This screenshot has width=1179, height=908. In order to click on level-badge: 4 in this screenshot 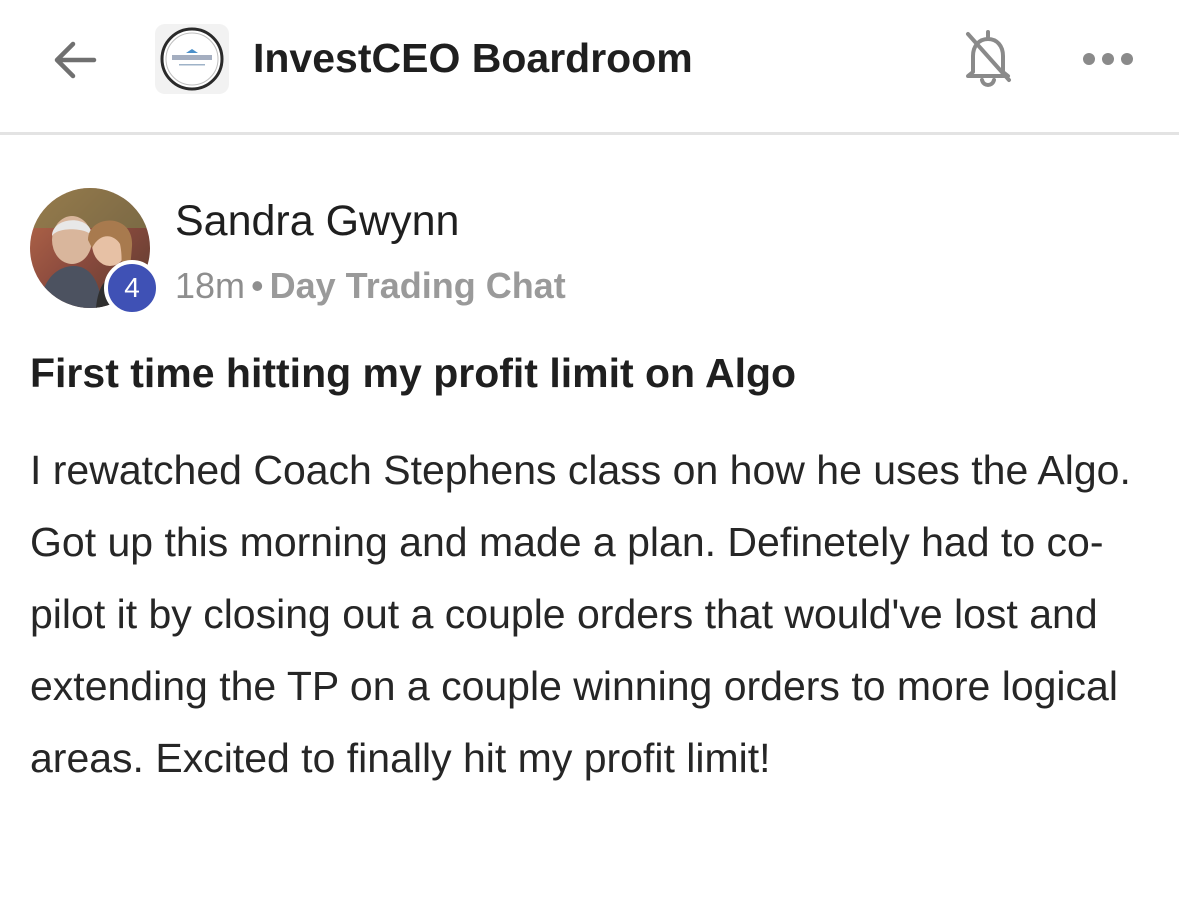, I will do `click(132, 288)`.